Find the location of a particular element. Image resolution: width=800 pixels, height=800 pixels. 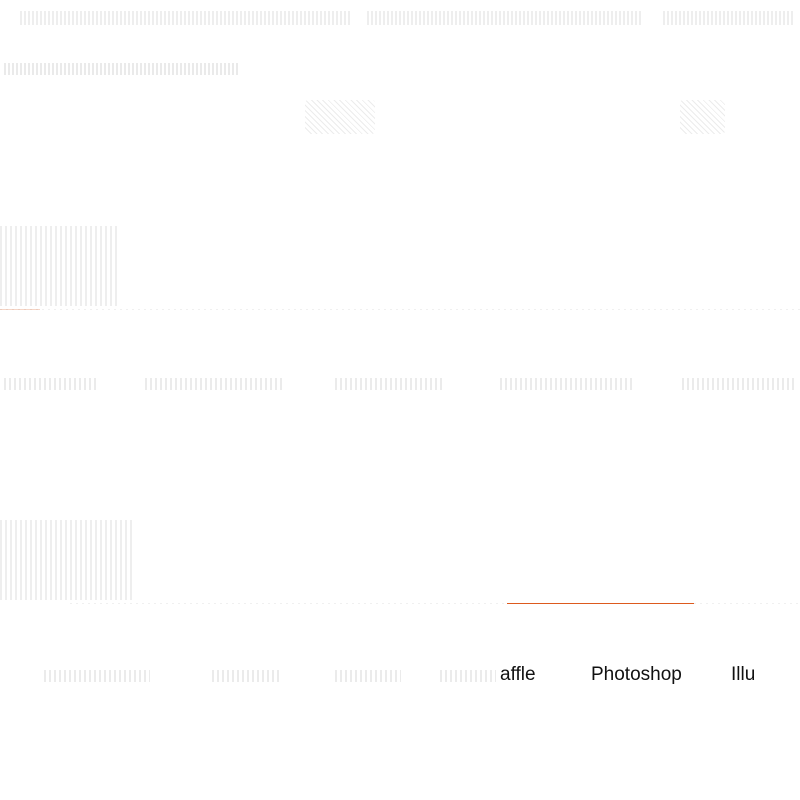

tab-illustrator: Illu is located at coordinates (743, 675).